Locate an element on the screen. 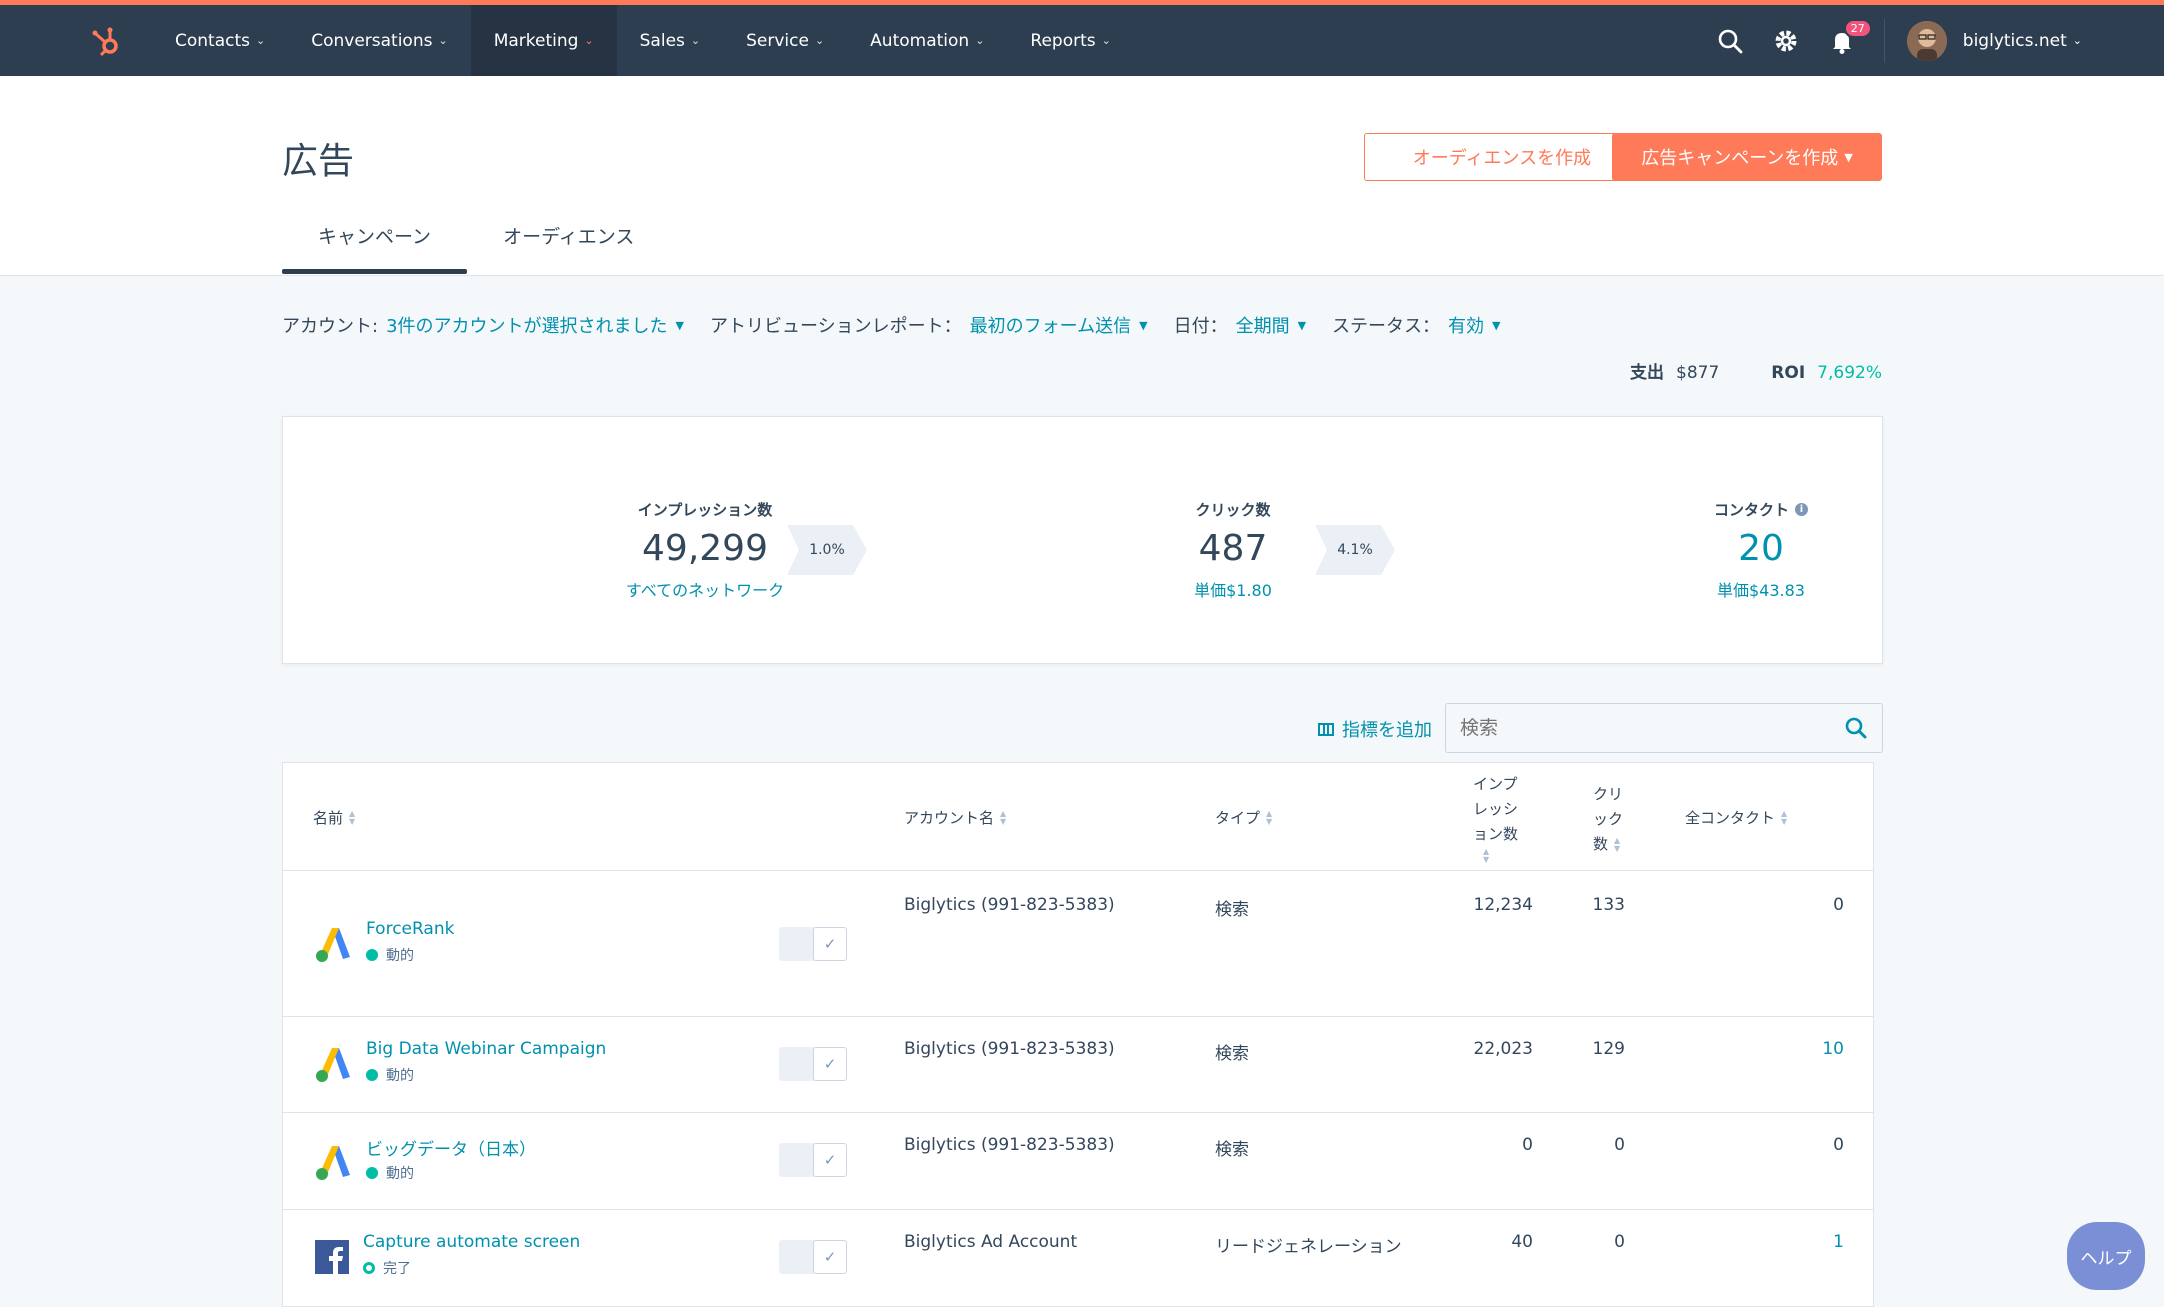 This screenshot has height=1307, width=2164. status-filter-dropdown: 有効 ▼ is located at coordinates (1474, 325).